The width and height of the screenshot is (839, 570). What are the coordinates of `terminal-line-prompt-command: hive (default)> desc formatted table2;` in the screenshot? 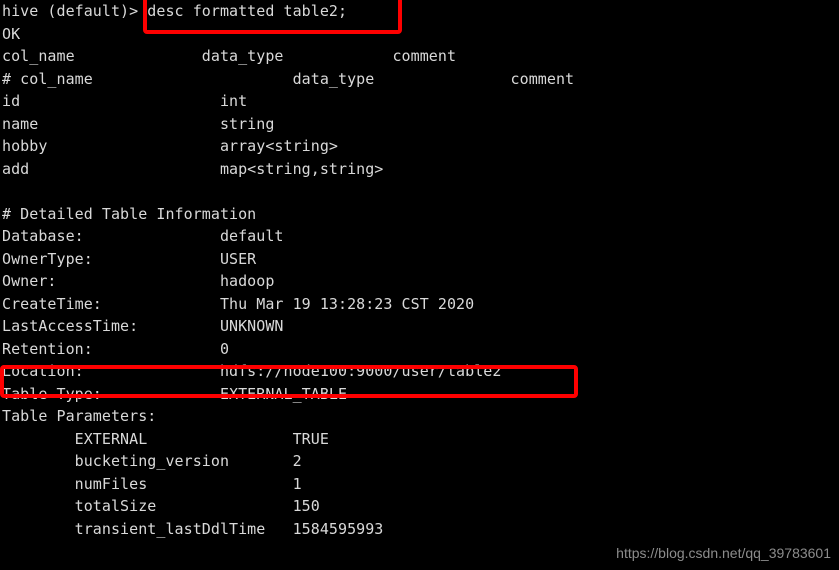 It's located at (175, 11).